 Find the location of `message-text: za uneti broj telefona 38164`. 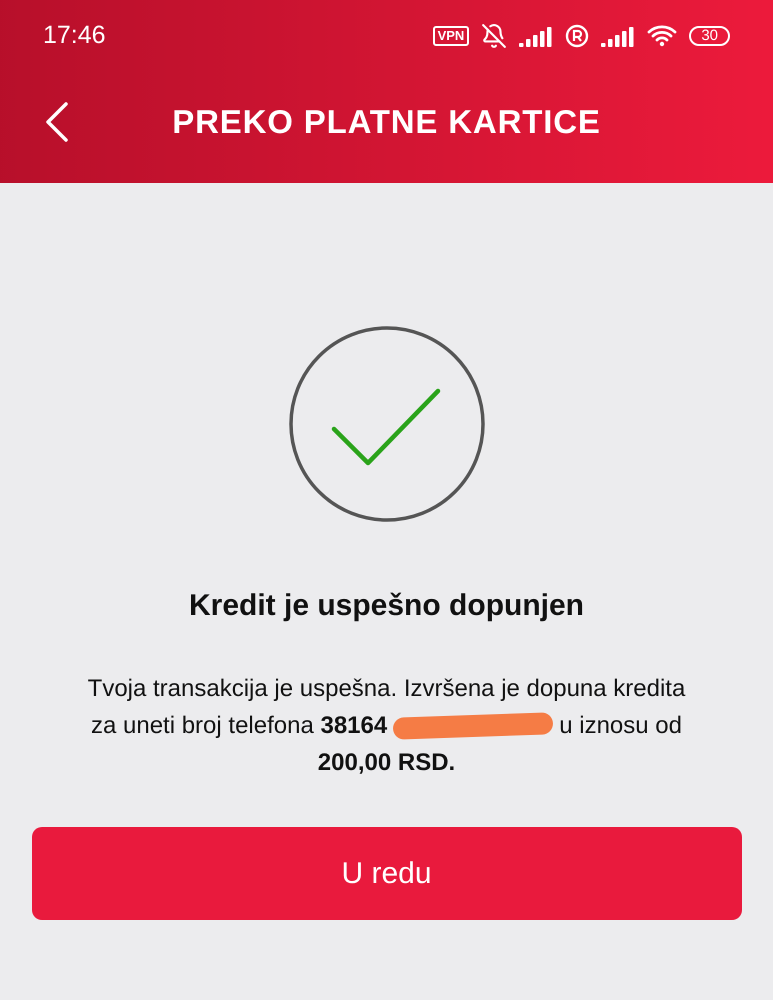

message-text: za uneti broj telefona 38164 is located at coordinates (239, 726).